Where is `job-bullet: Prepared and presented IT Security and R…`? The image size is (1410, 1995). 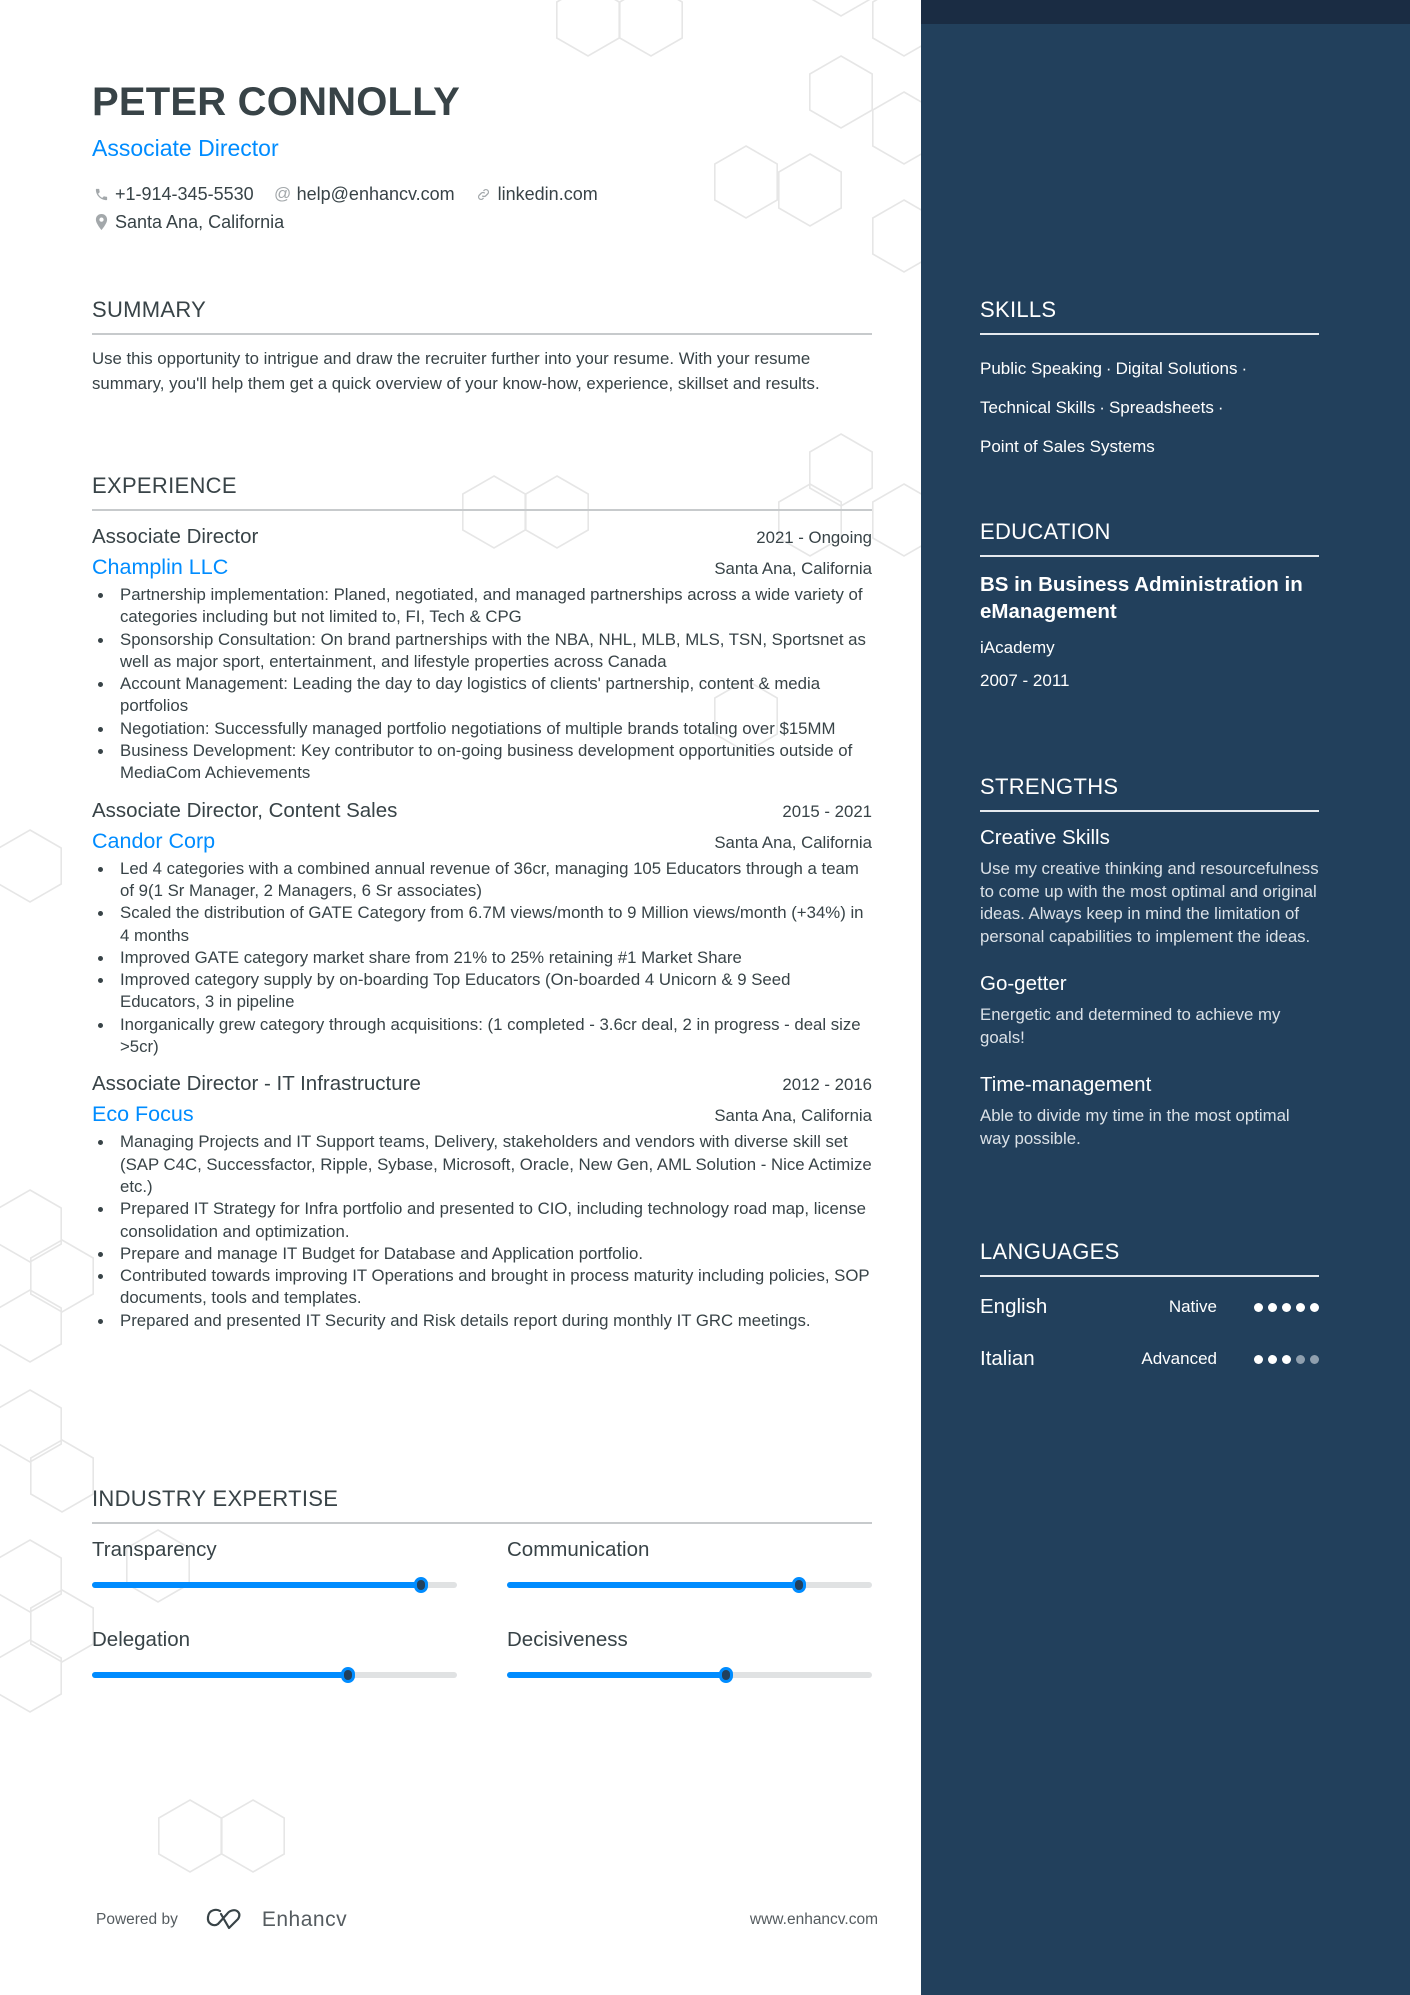
job-bullet: Prepared and presented IT Security and R… is located at coordinates (482, 1321).